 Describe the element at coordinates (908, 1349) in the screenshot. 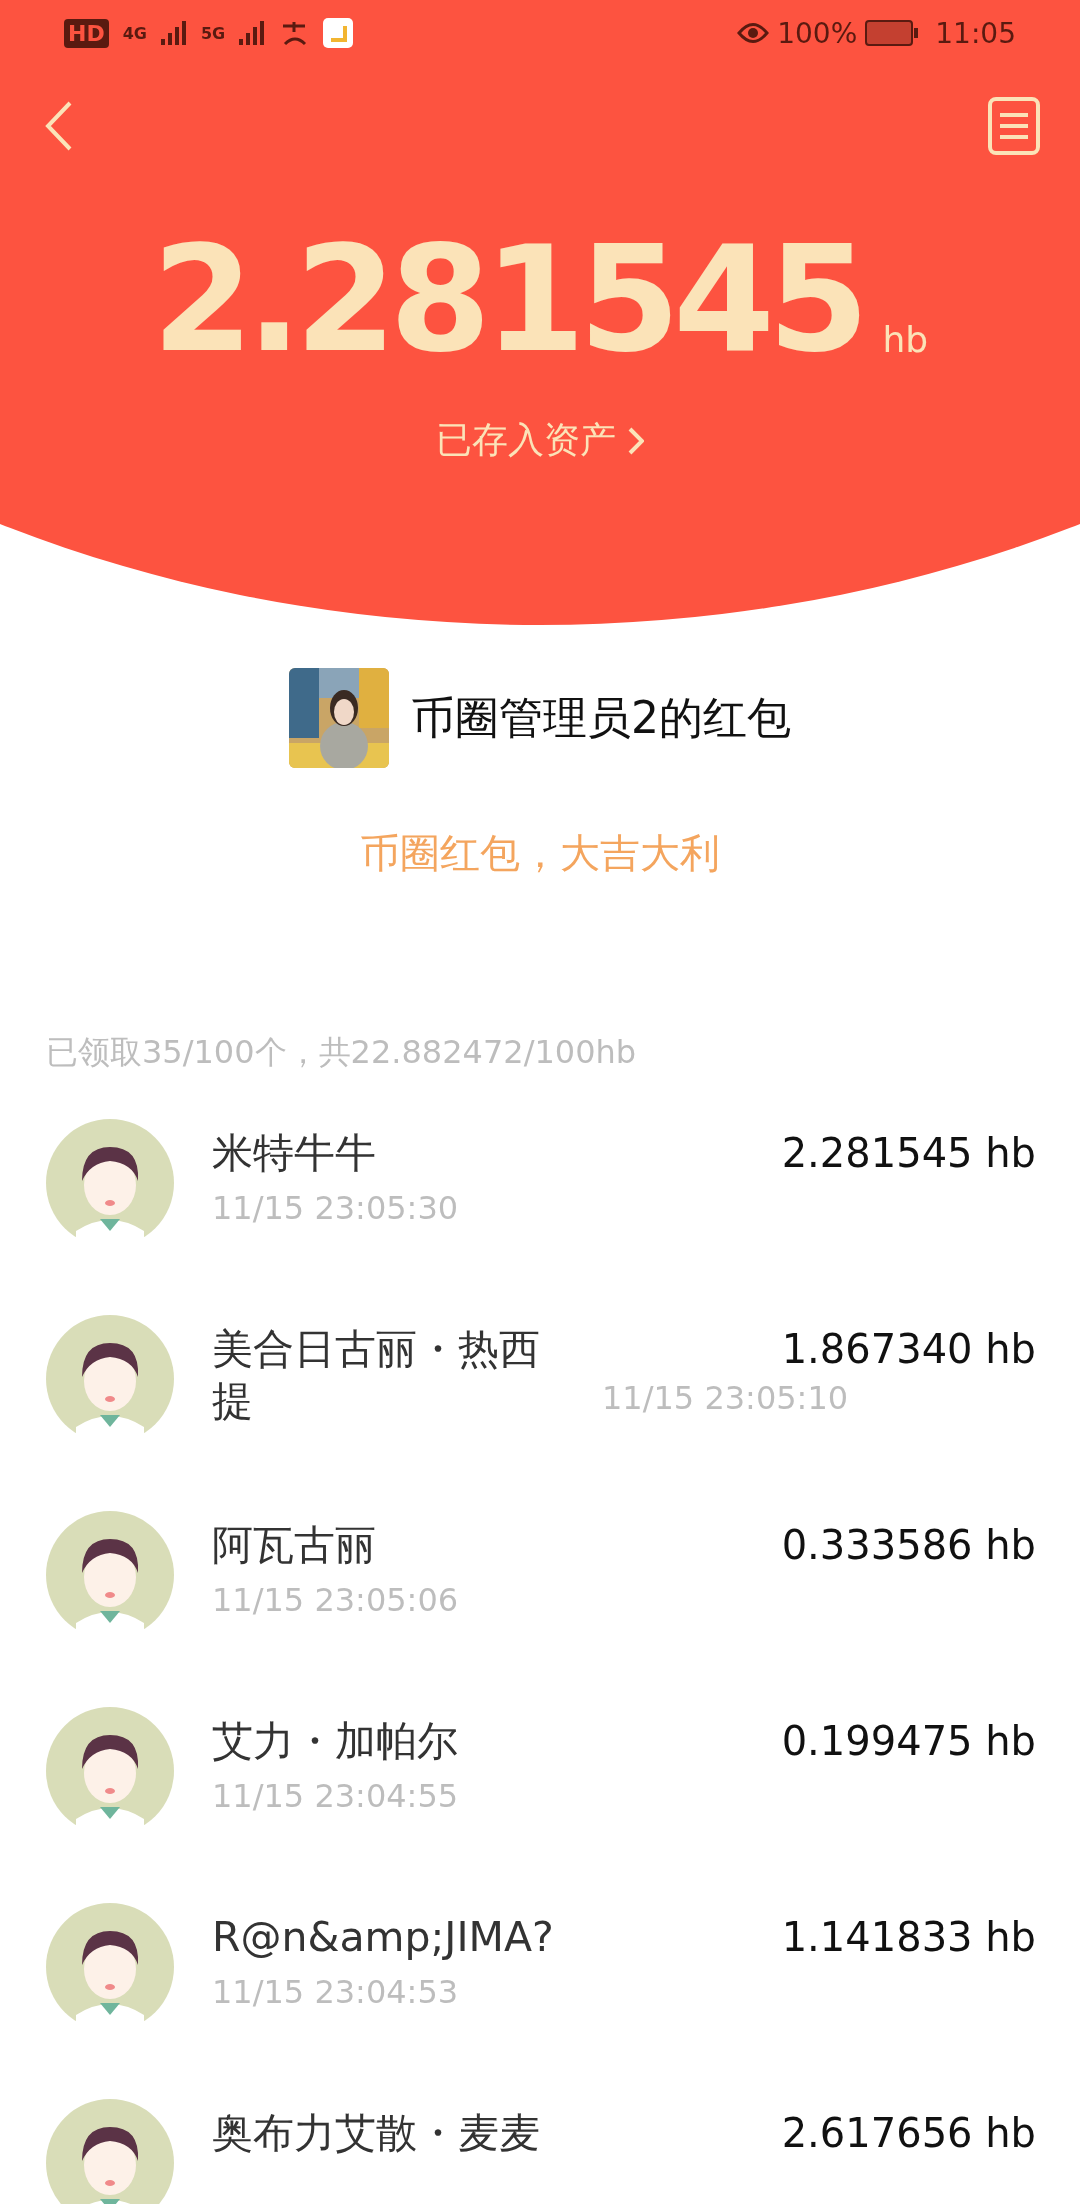

I see `amount-text: 1.867340 hb` at that location.